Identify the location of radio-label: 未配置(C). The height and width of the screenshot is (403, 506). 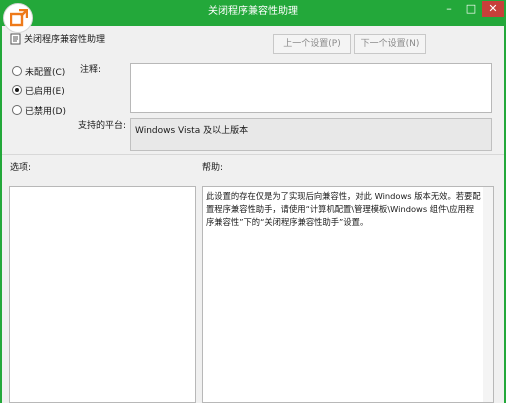
(45, 72).